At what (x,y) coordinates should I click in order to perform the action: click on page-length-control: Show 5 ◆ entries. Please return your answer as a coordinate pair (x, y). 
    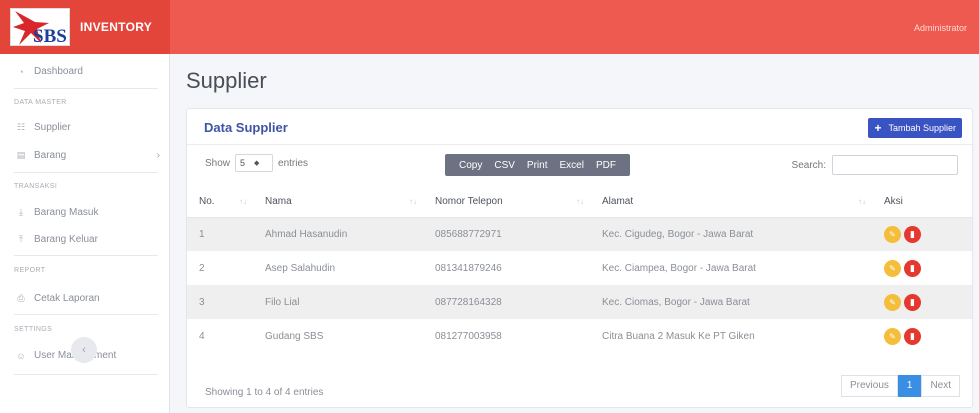
    Looking at the image, I should click on (256, 163).